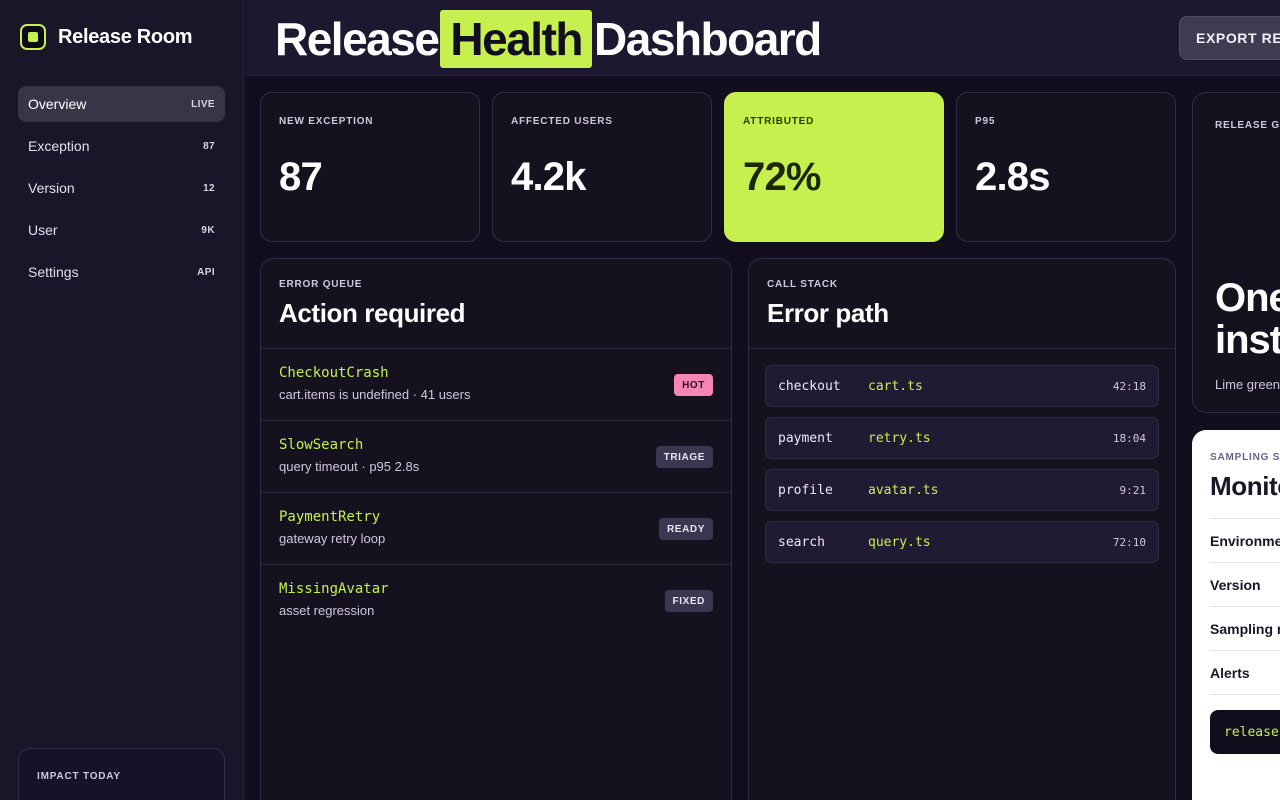 The height and width of the screenshot is (800, 1280). I want to click on sampling-item-alerts: Alerts, so click(1245, 673).